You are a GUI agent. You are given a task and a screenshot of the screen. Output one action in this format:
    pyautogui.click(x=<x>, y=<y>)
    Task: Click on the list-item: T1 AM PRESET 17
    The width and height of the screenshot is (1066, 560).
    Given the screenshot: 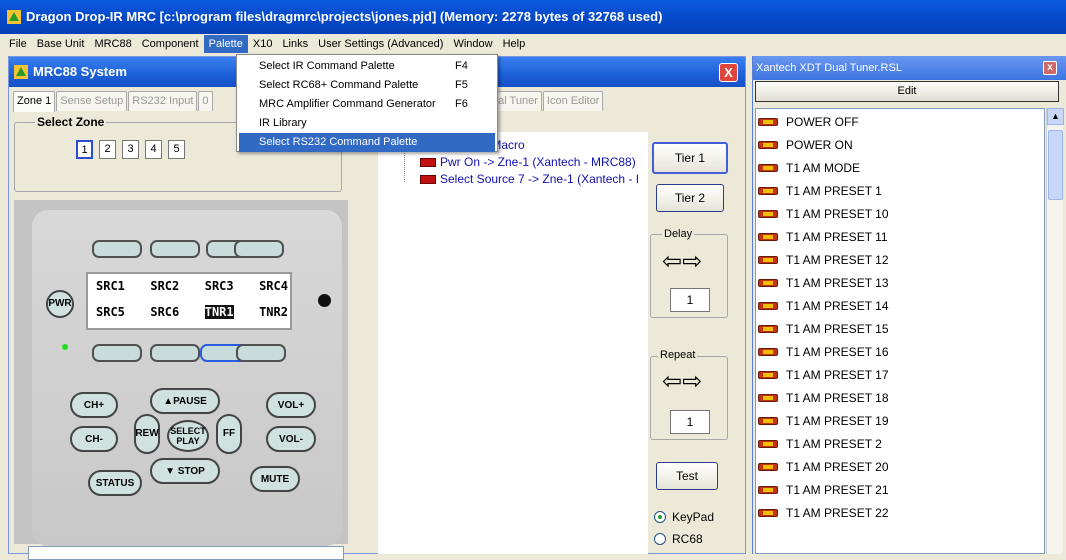 What is the action you would take?
    pyautogui.click(x=823, y=375)
    